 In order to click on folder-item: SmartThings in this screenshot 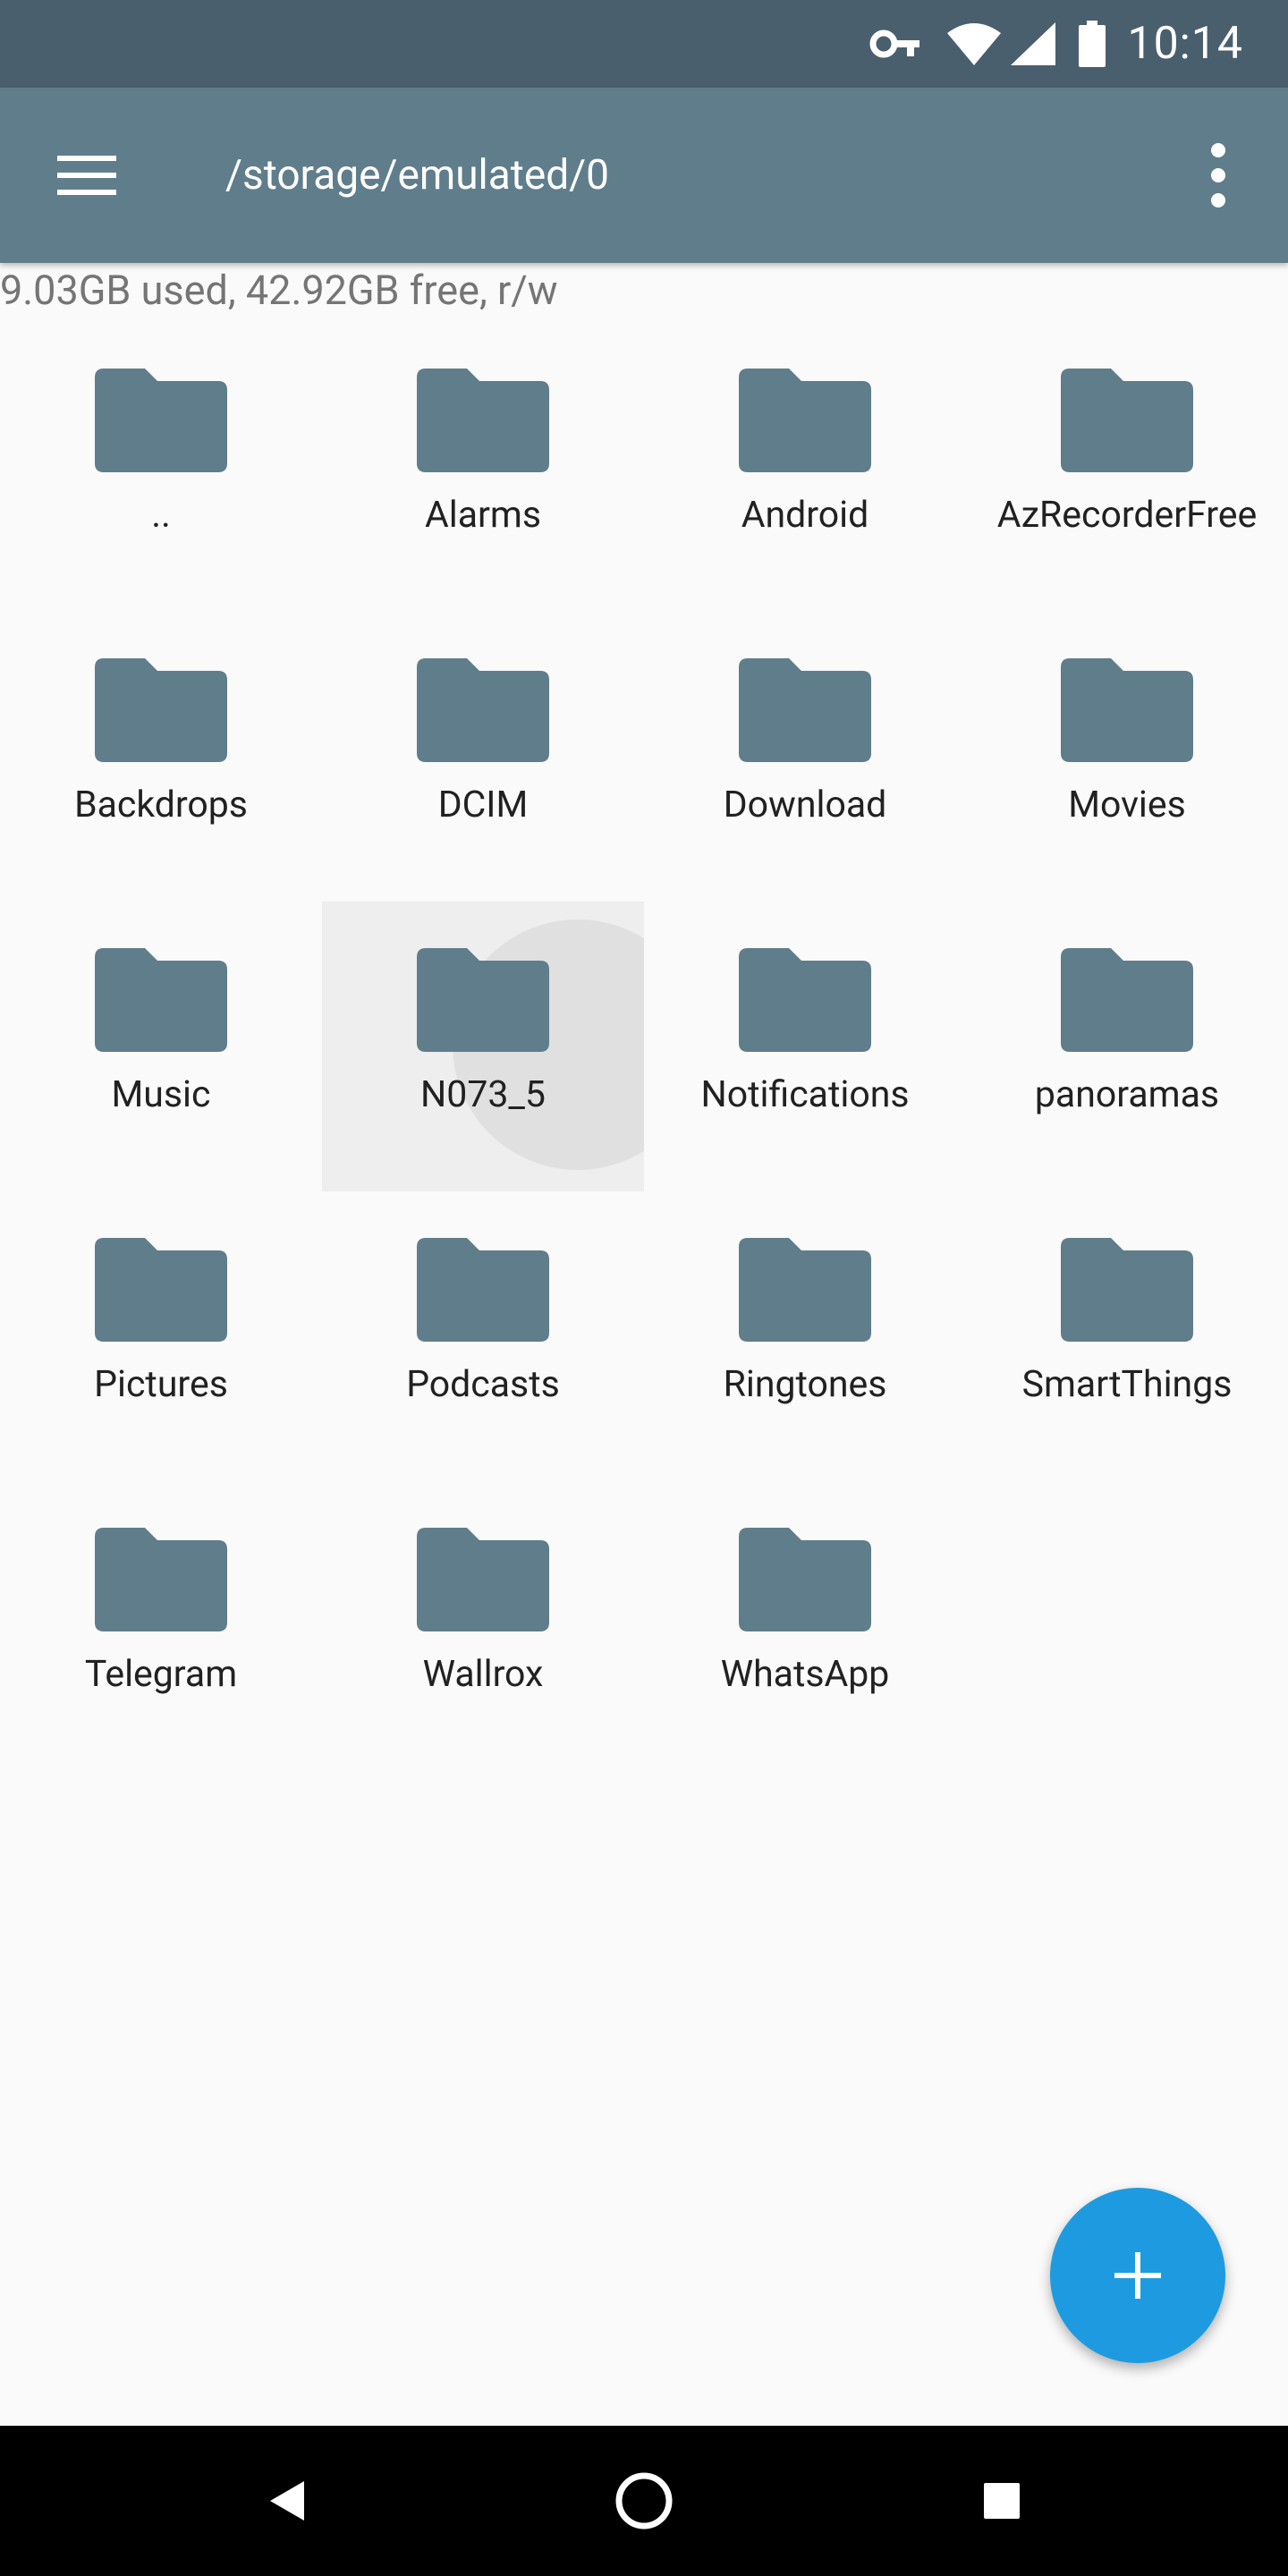, I will do `click(1127, 1336)`.